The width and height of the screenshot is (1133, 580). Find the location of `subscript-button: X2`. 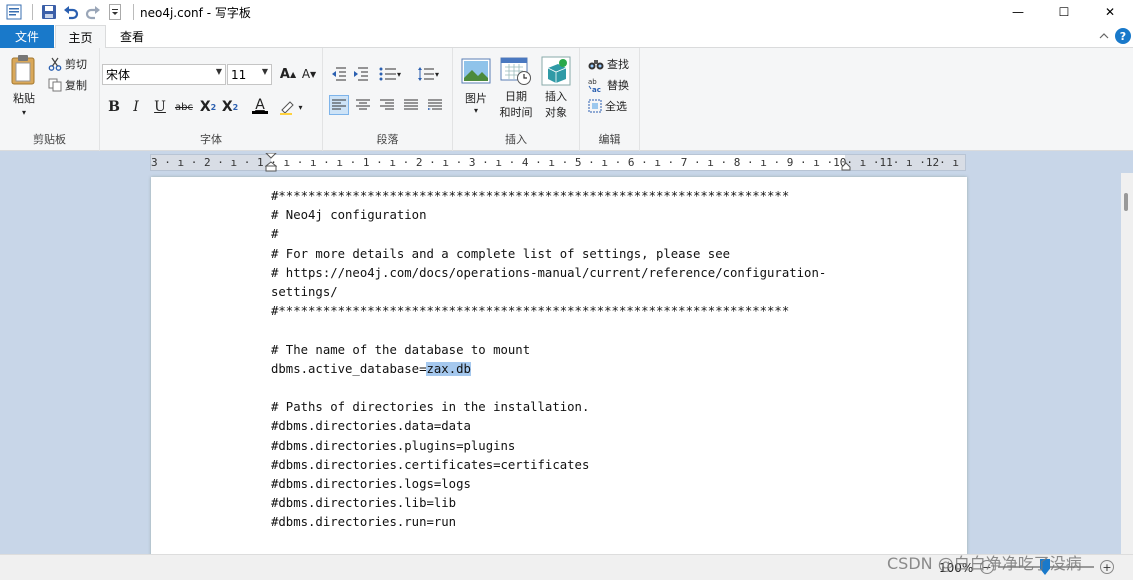

subscript-button: X2 is located at coordinates (208, 107).